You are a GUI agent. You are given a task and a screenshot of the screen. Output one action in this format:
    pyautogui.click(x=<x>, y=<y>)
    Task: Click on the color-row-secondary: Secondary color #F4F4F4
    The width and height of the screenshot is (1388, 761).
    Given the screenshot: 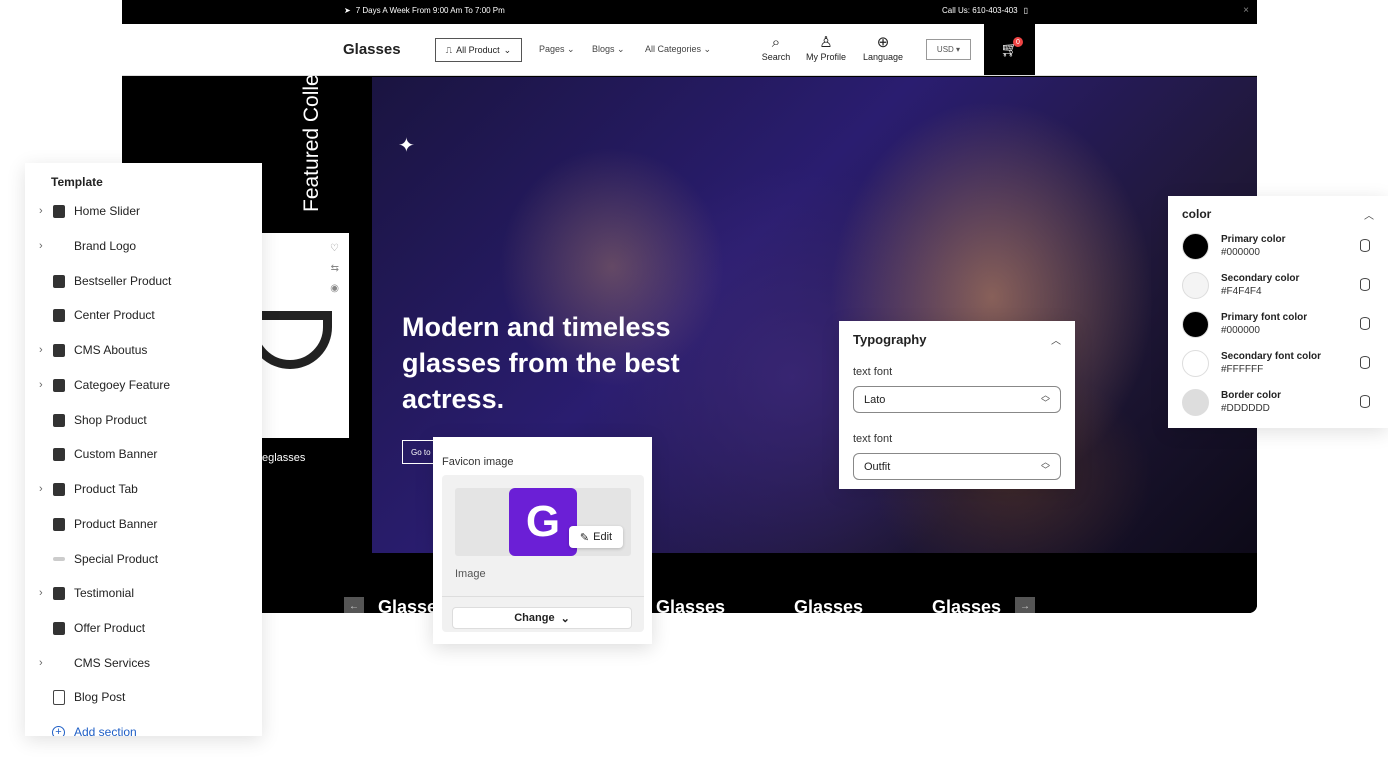 What is the action you would take?
    pyautogui.click(x=1278, y=286)
    